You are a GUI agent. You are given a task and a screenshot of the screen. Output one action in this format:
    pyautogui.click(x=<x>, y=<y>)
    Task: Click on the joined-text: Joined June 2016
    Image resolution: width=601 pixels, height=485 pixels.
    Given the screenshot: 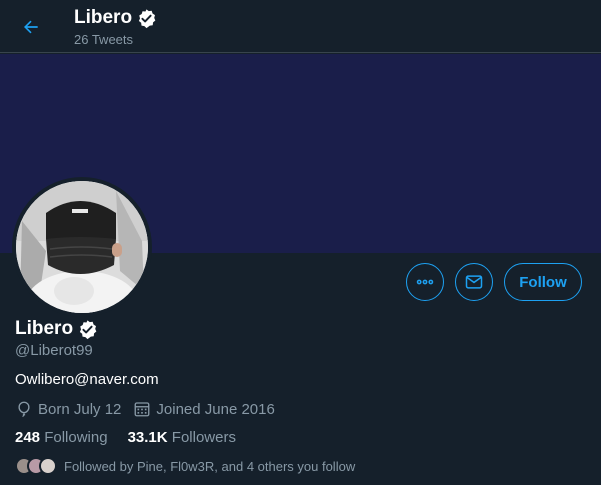 What is the action you would take?
    pyautogui.click(x=215, y=409)
    